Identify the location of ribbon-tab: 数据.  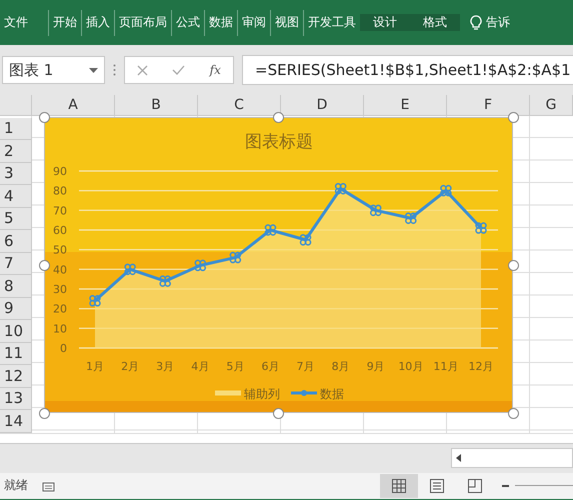
(220, 23).